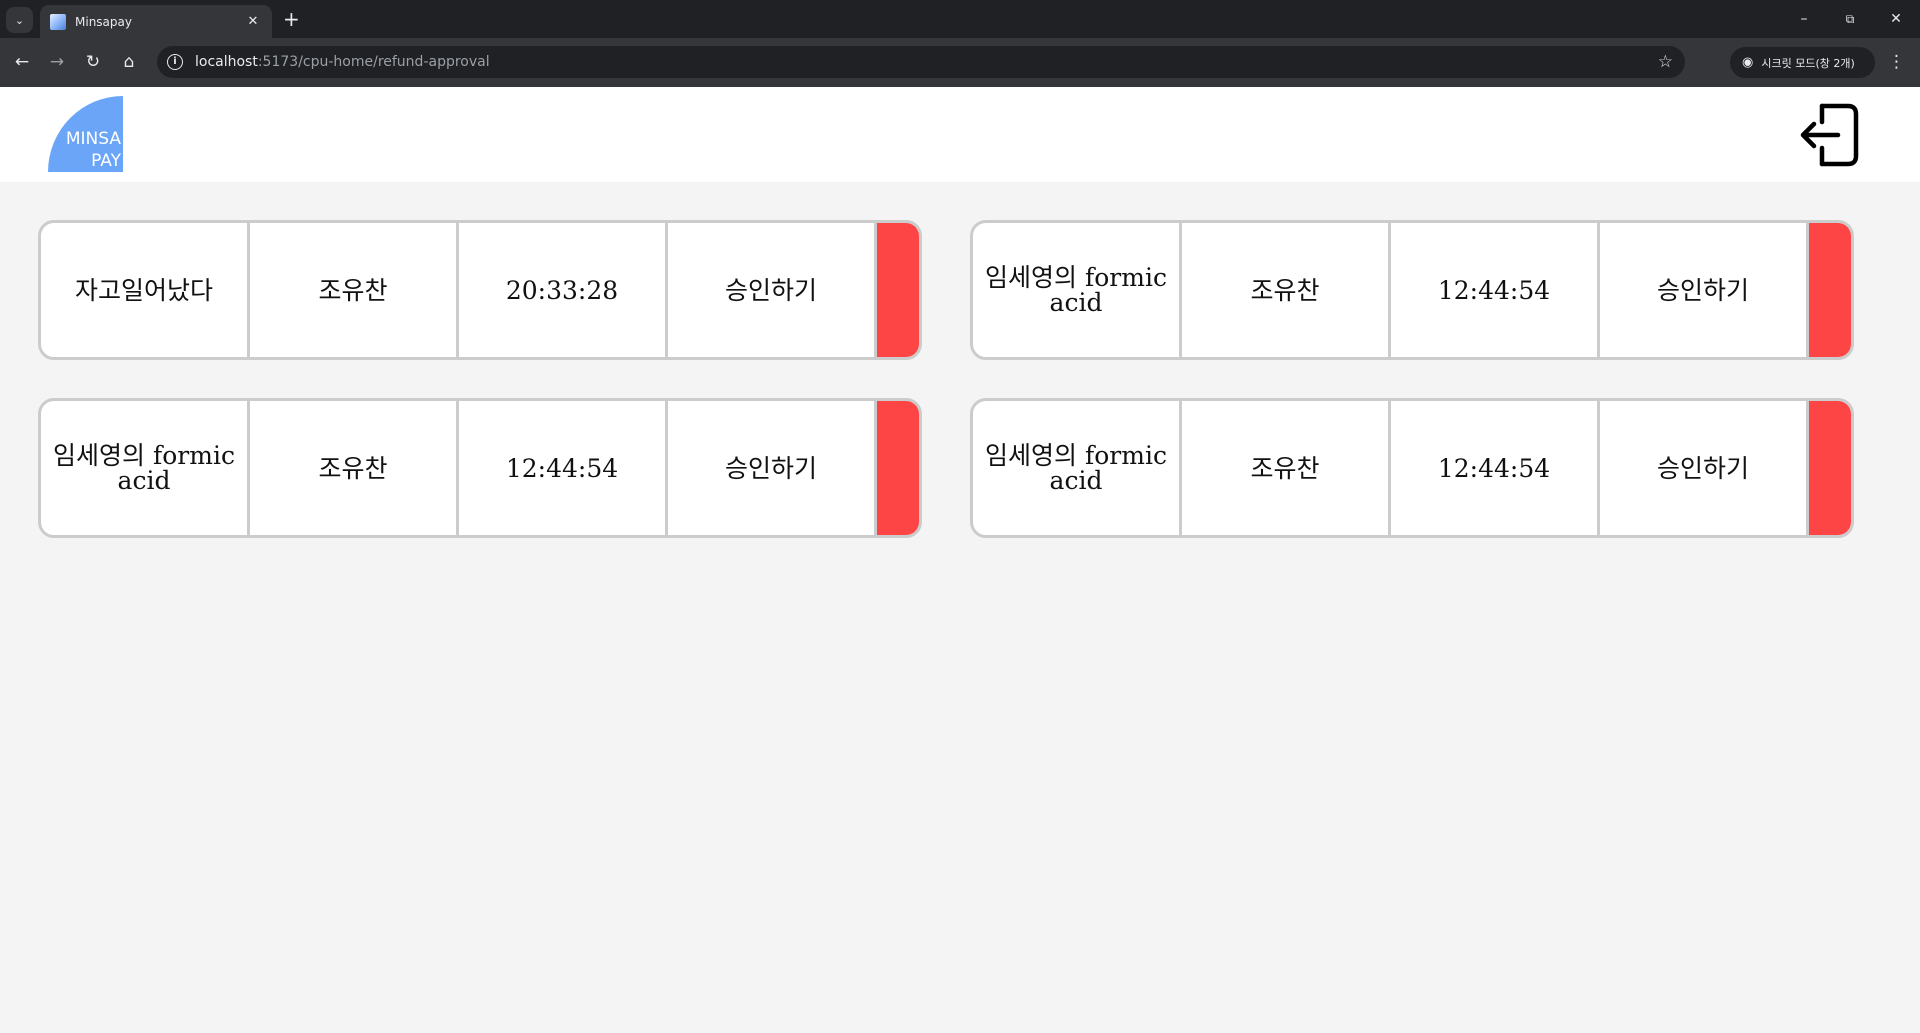 The height and width of the screenshot is (1033, 1920). Describe the element at coordinates (145, 290) in the screenshot. I see `item-name: 자고일어났다` at that location.